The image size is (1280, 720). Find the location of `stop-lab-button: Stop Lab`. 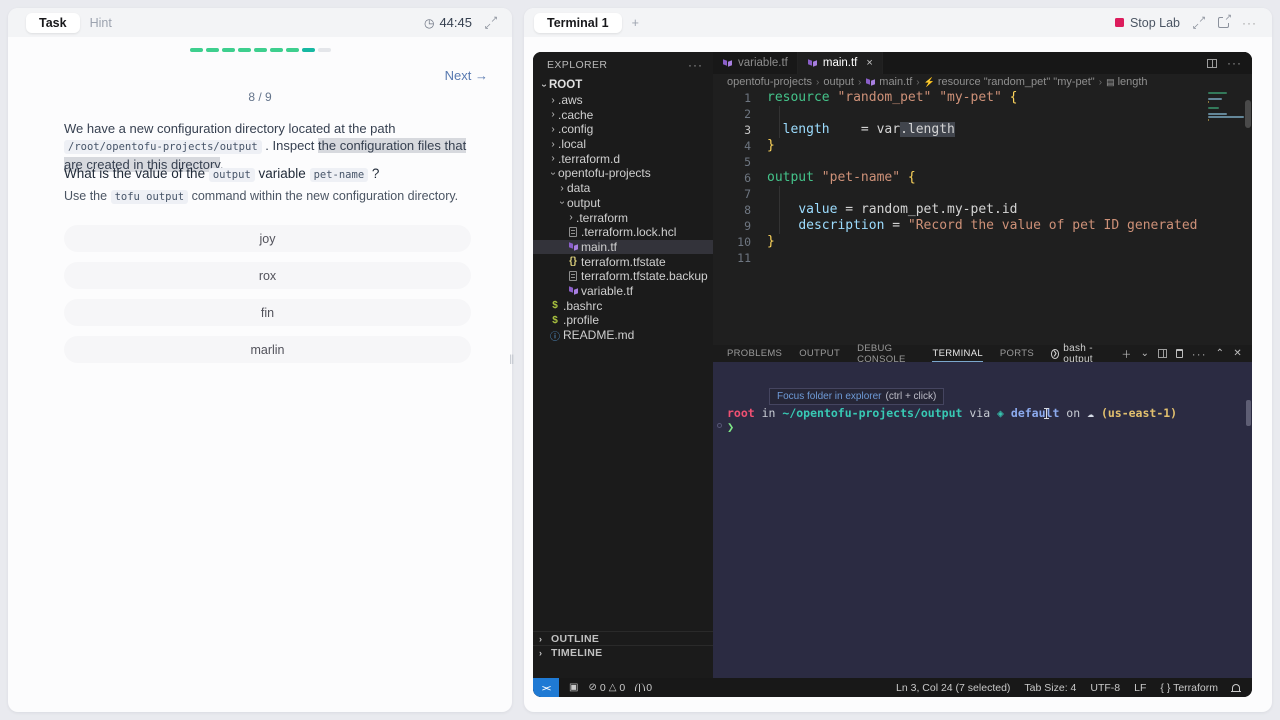

stop-lab-button: Stop Lab is located at coordinates (1147, 23).